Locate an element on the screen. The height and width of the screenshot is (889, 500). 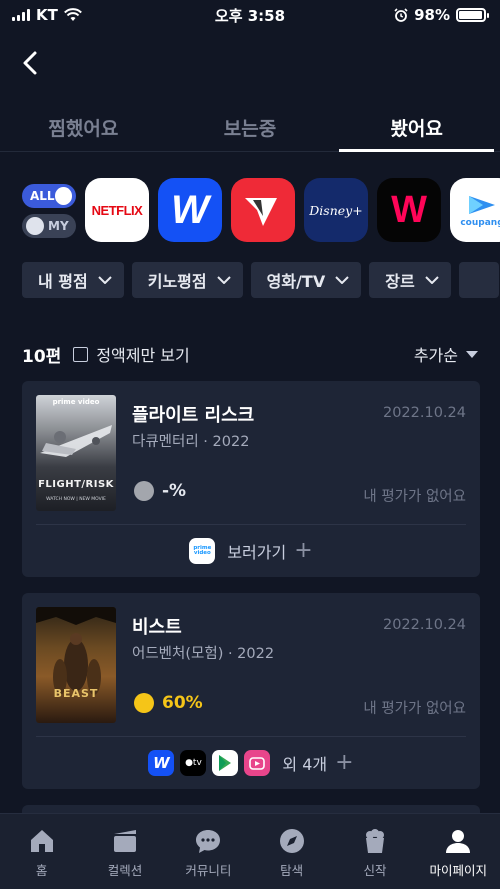
filter-my-rating: 내 평점 is located at coordinates (73, 280).